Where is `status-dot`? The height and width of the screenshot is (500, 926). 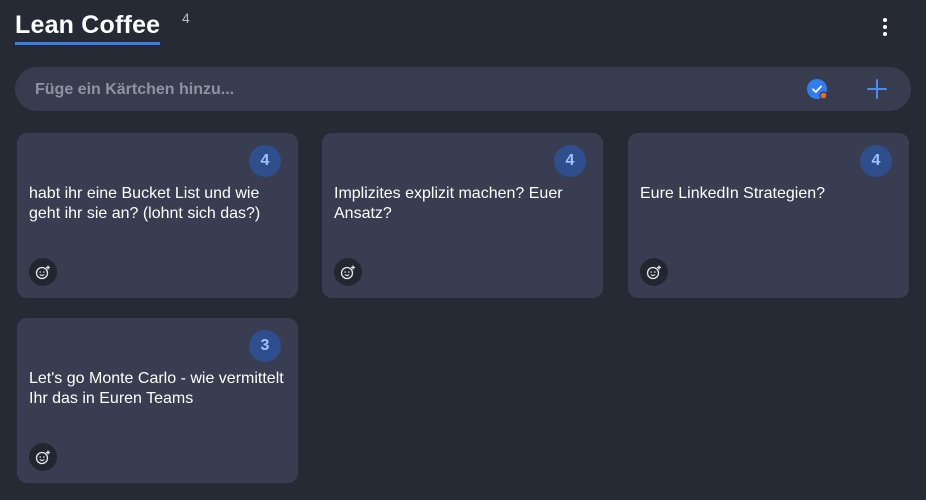
status-dot is located at coordinates (823, 95).